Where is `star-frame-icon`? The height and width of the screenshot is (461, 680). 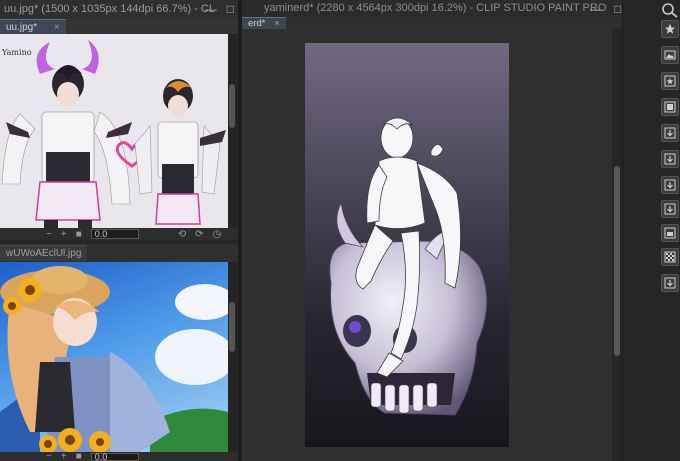
star-frame-icon is located at coordinates (670, 81).